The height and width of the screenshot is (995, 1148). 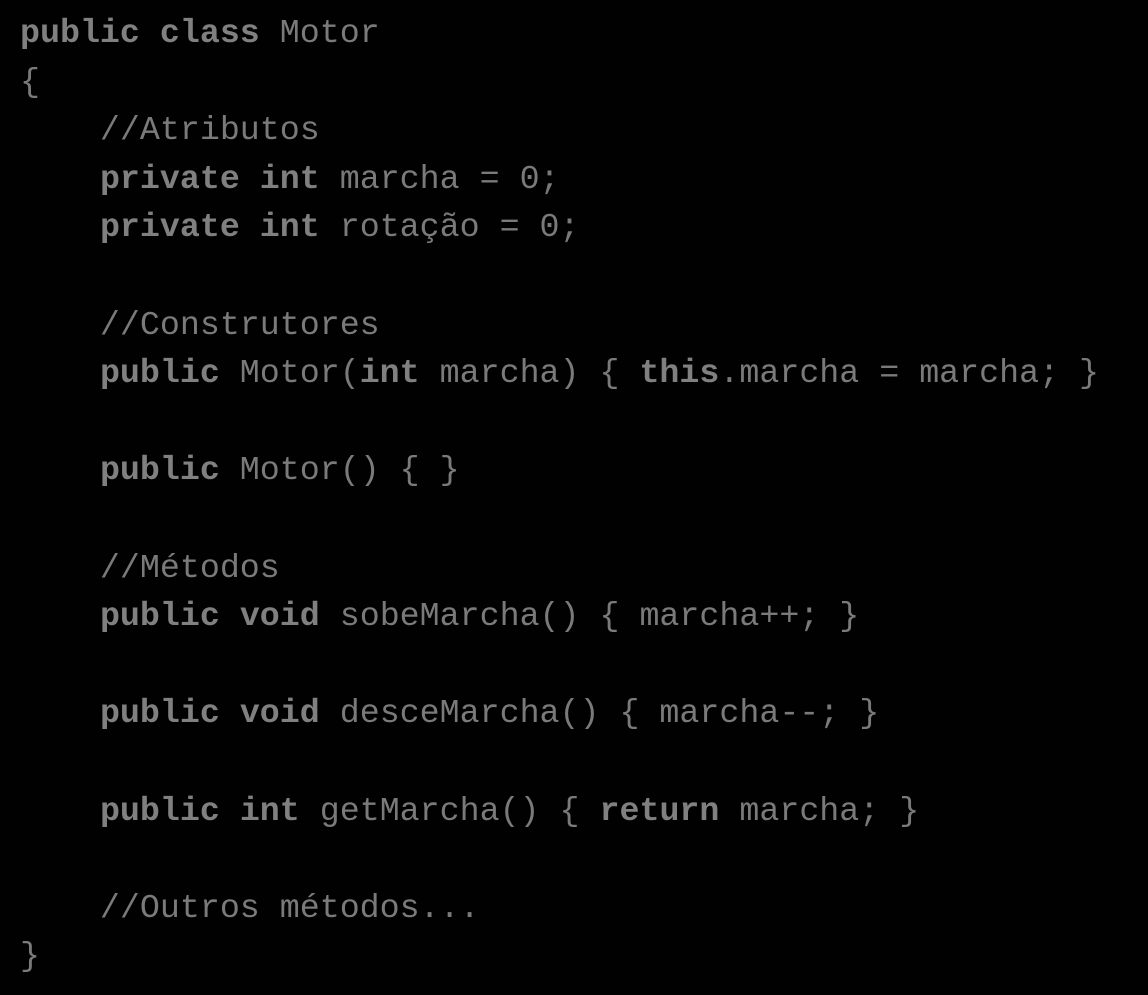 I want to click on code-text: Motor, so click(x=319, y=33).